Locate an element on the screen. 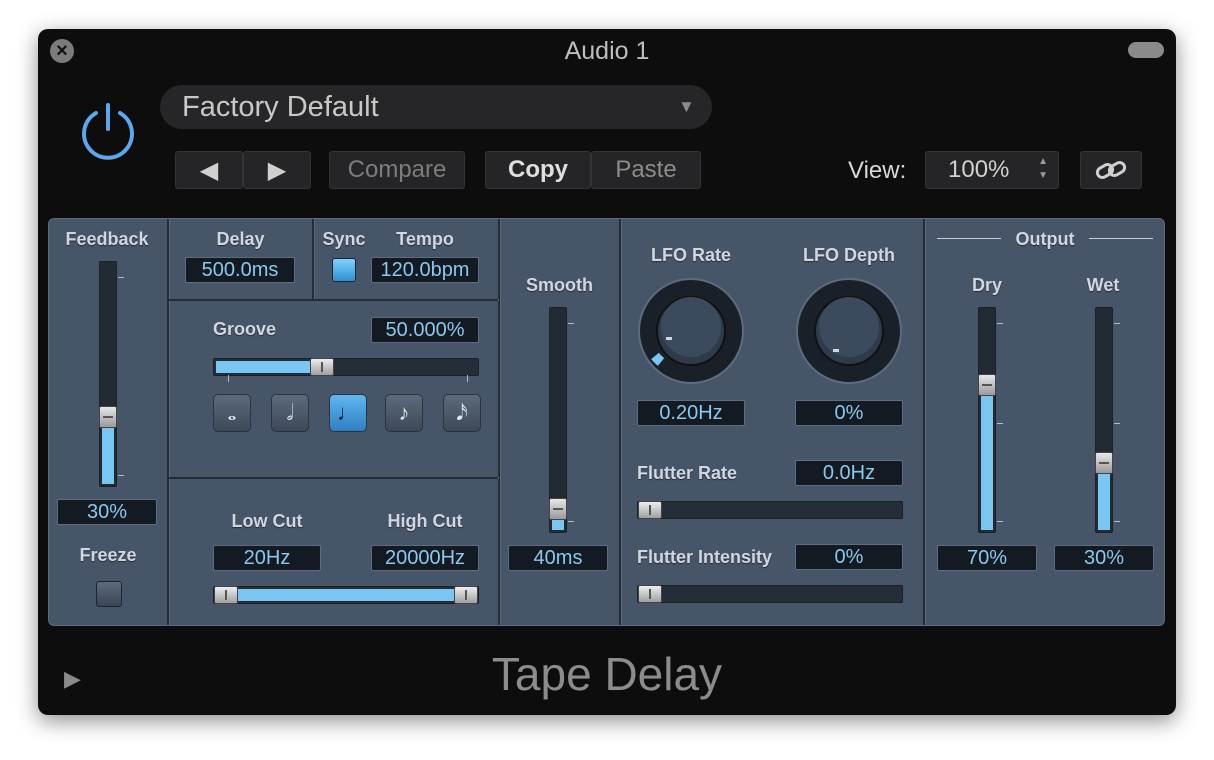 This screenshot has width=1214, height=760. groove-slider-thumb is located at coordinates (322, 367).